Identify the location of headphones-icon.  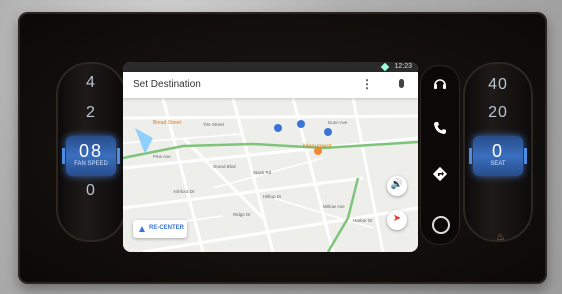
(440, 85).